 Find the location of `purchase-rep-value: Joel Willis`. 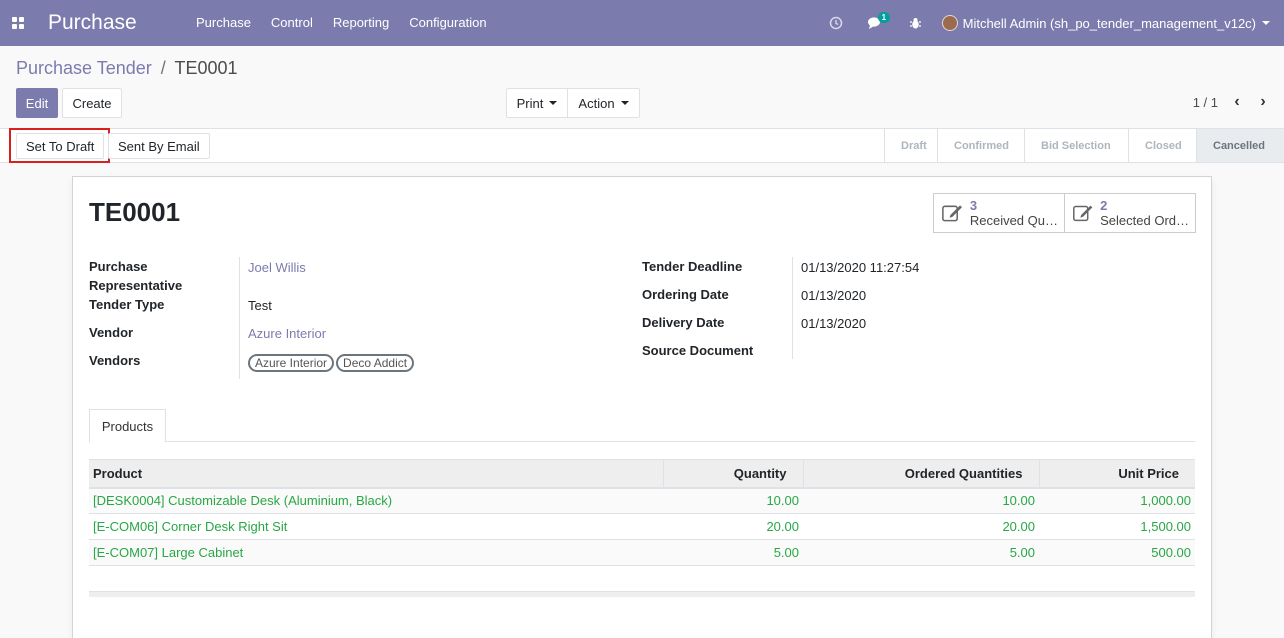

purchase-rep-value: Joel Willis is located at coordinates (277, 267).